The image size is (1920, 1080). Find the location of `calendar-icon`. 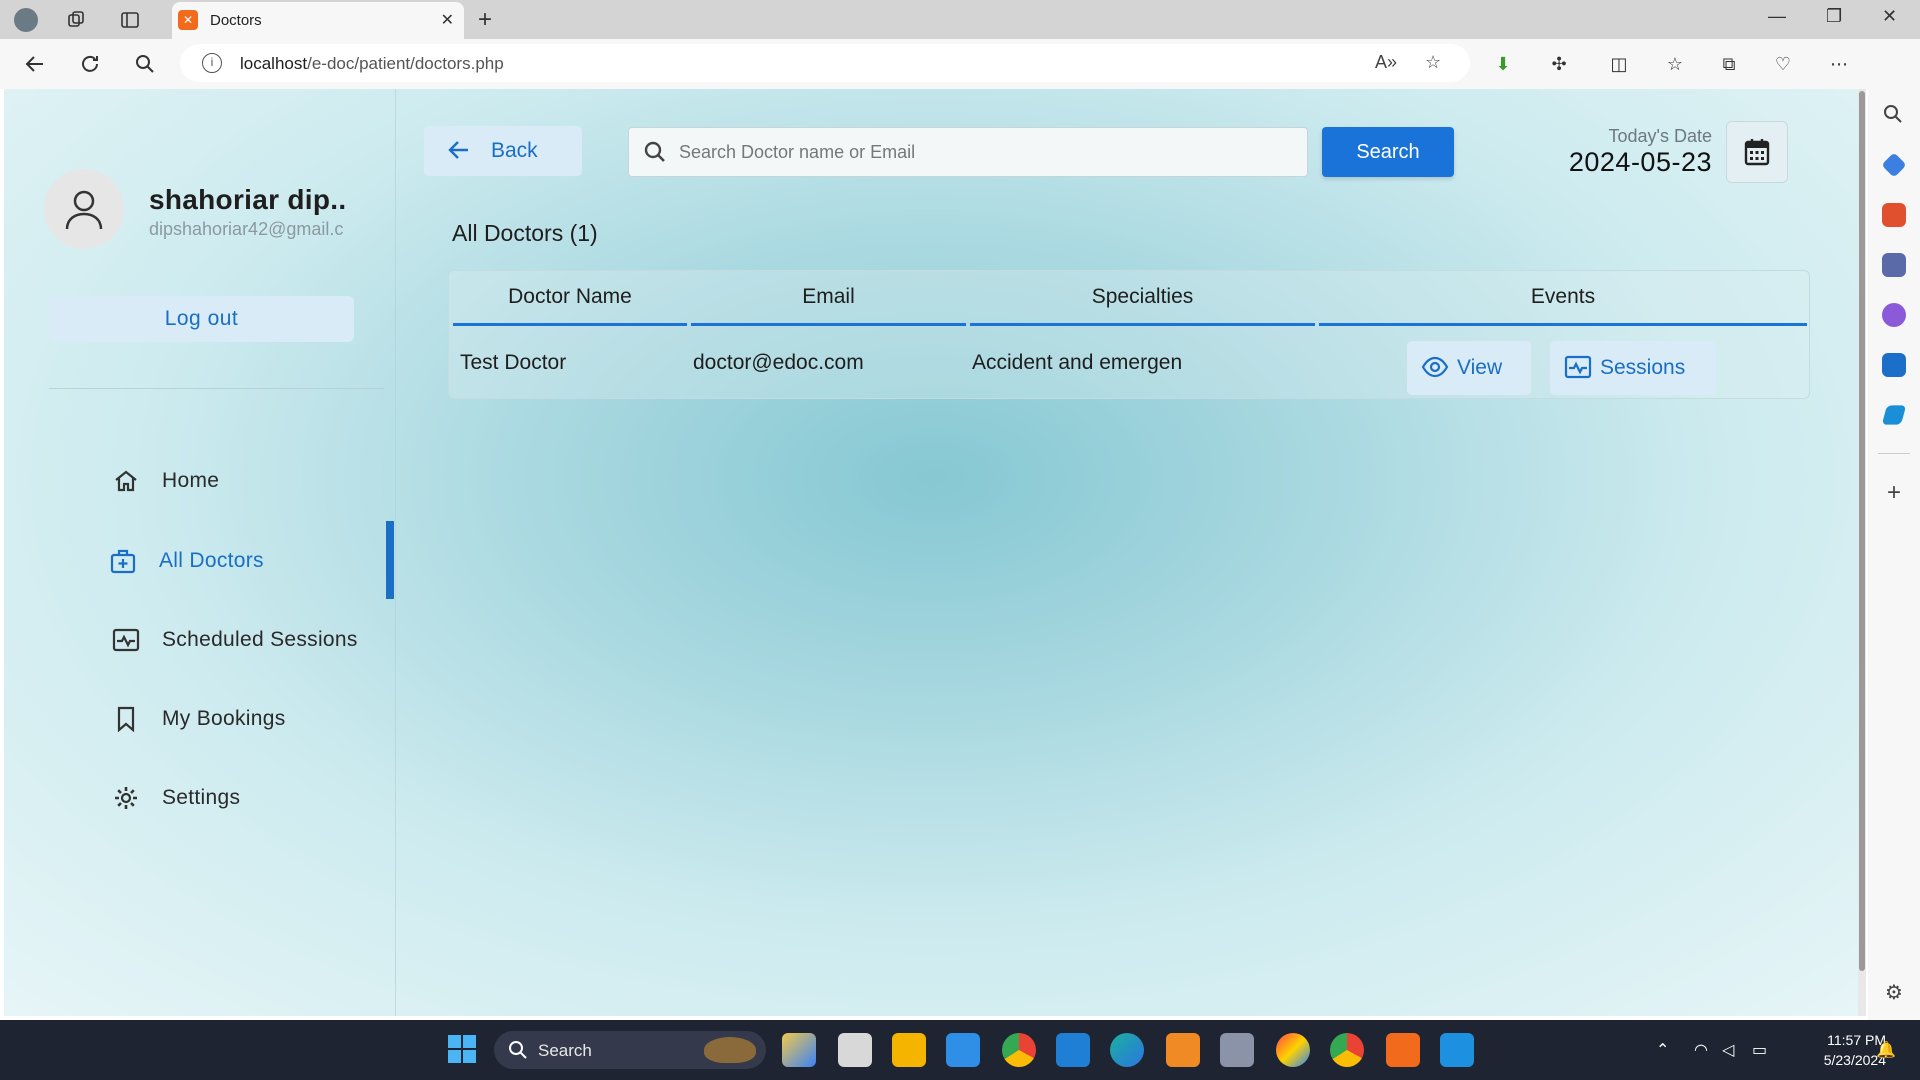

calendar-icon is located at coordinates (1757, 152).